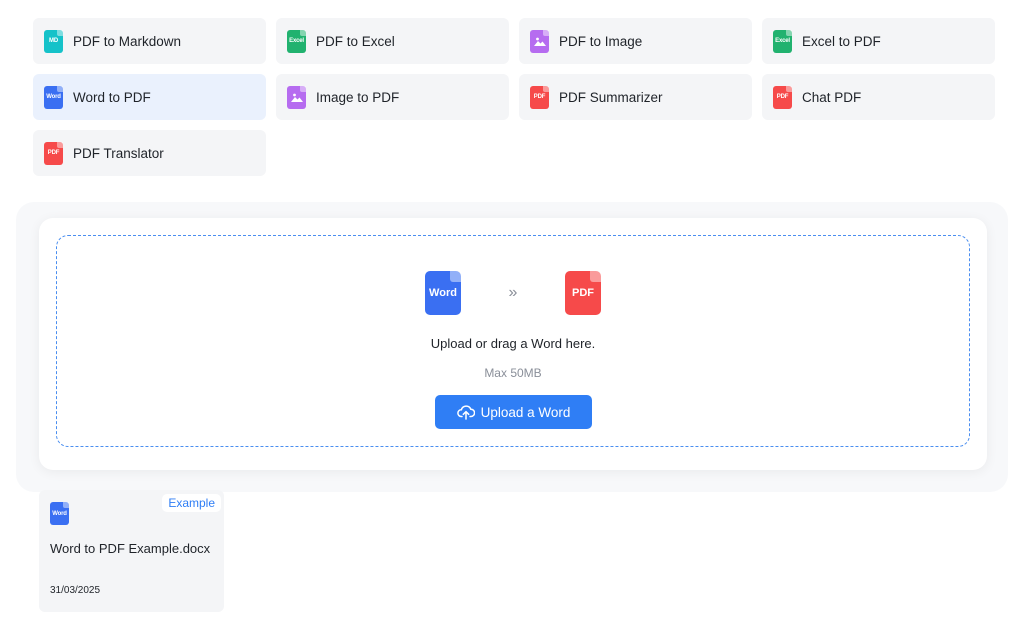 This screenshot has height=622, width=1024. What do you see at coordinates (127, 41) in the screenshot?
I see `tool-label: PDF to Markdown` at bounding box center [127, 41].